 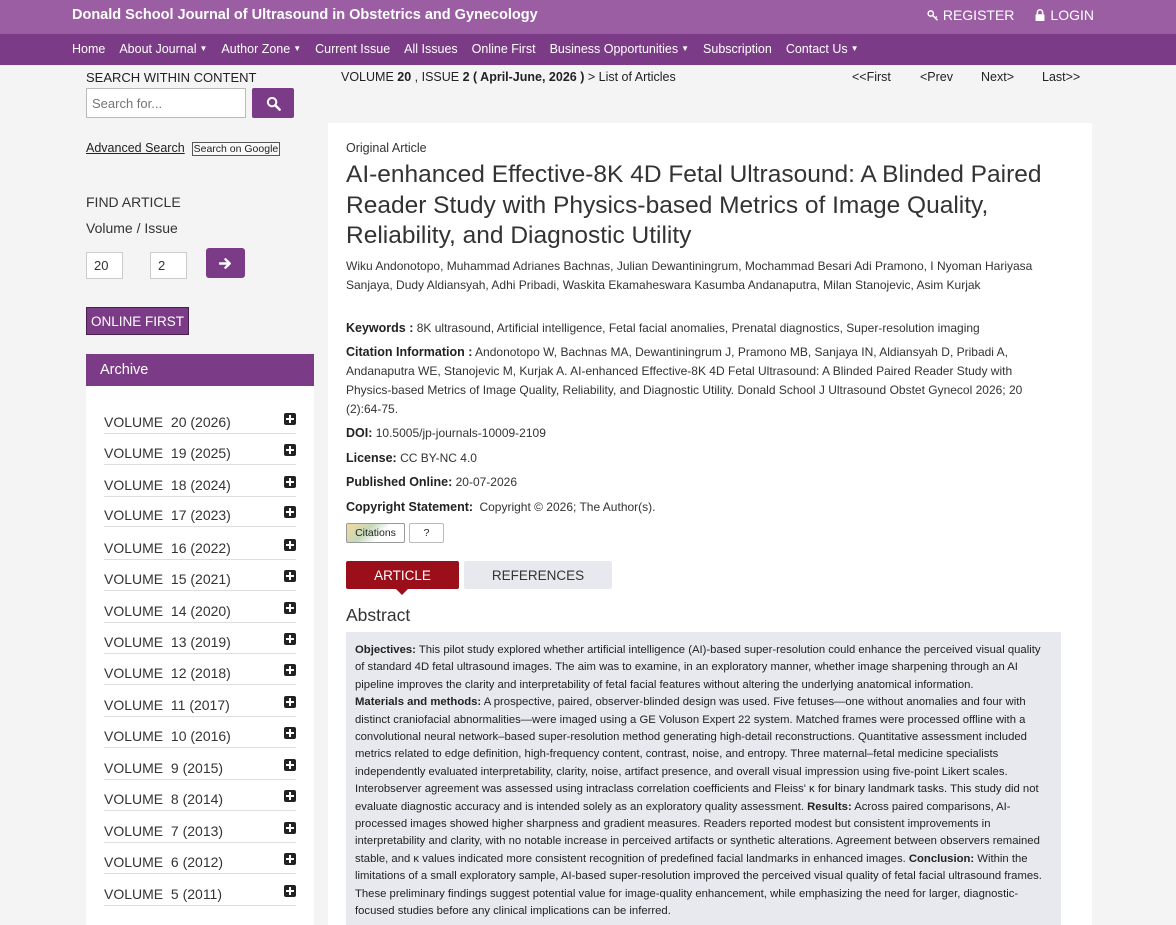 What do you see at coordinates (200, 609) in the screenshot?
I see `archive-item: VOLUME 14 (2020)` at bounding box center [200, 609].